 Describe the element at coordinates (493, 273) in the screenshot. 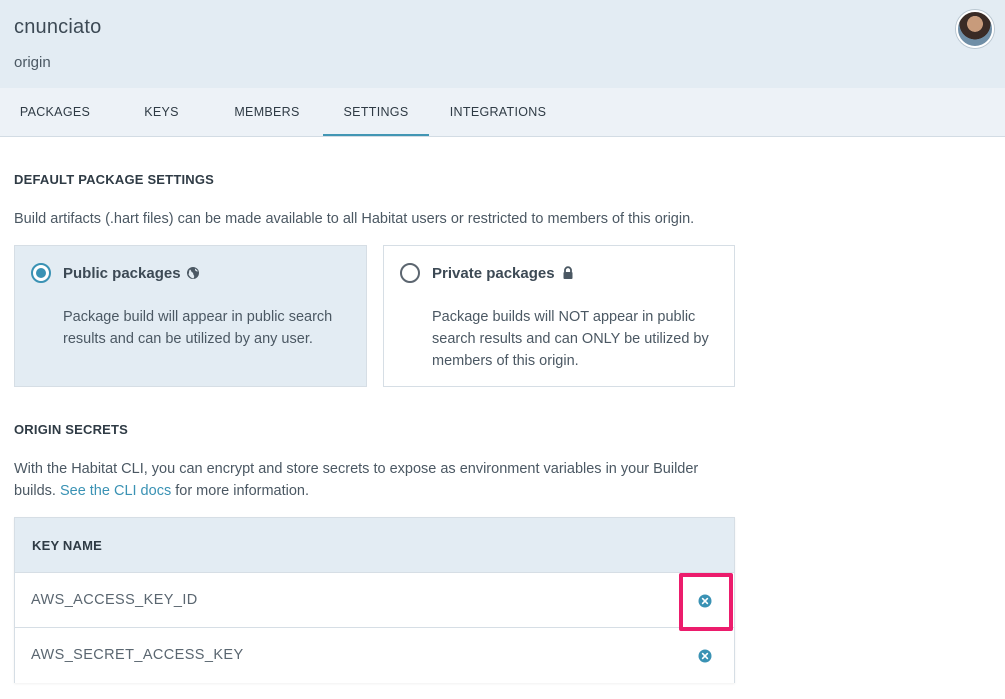

I see `private-packages-label: Private packages` at that location.